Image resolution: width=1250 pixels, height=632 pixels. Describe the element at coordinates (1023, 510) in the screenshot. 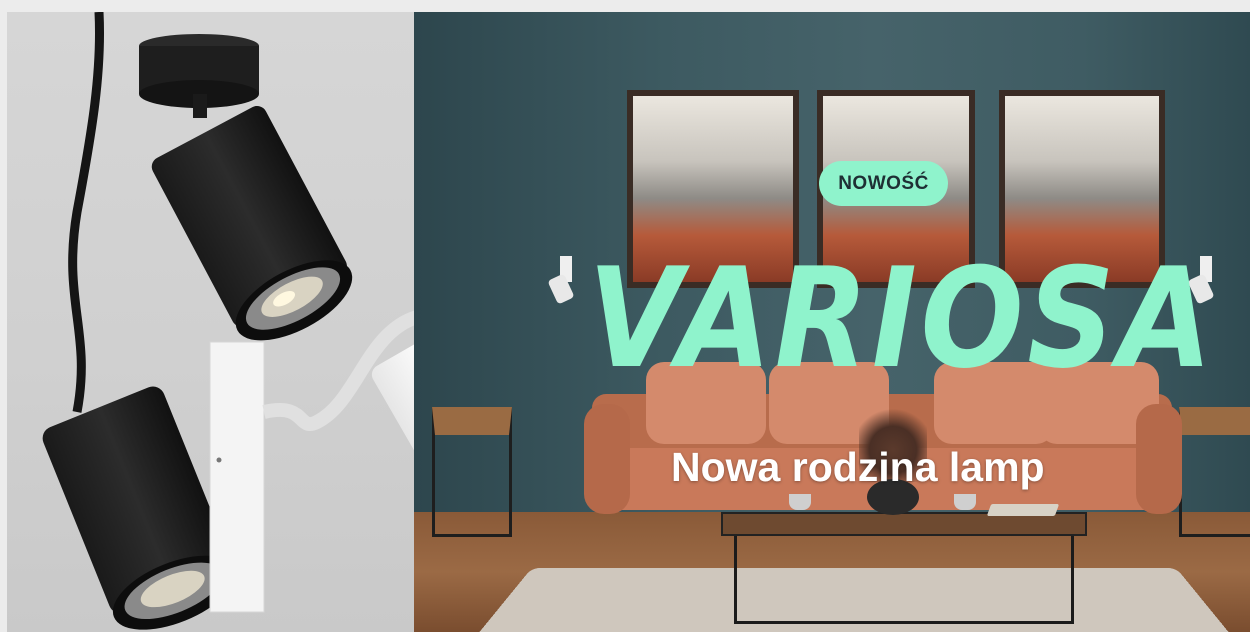

I see `book-icon` at that location.